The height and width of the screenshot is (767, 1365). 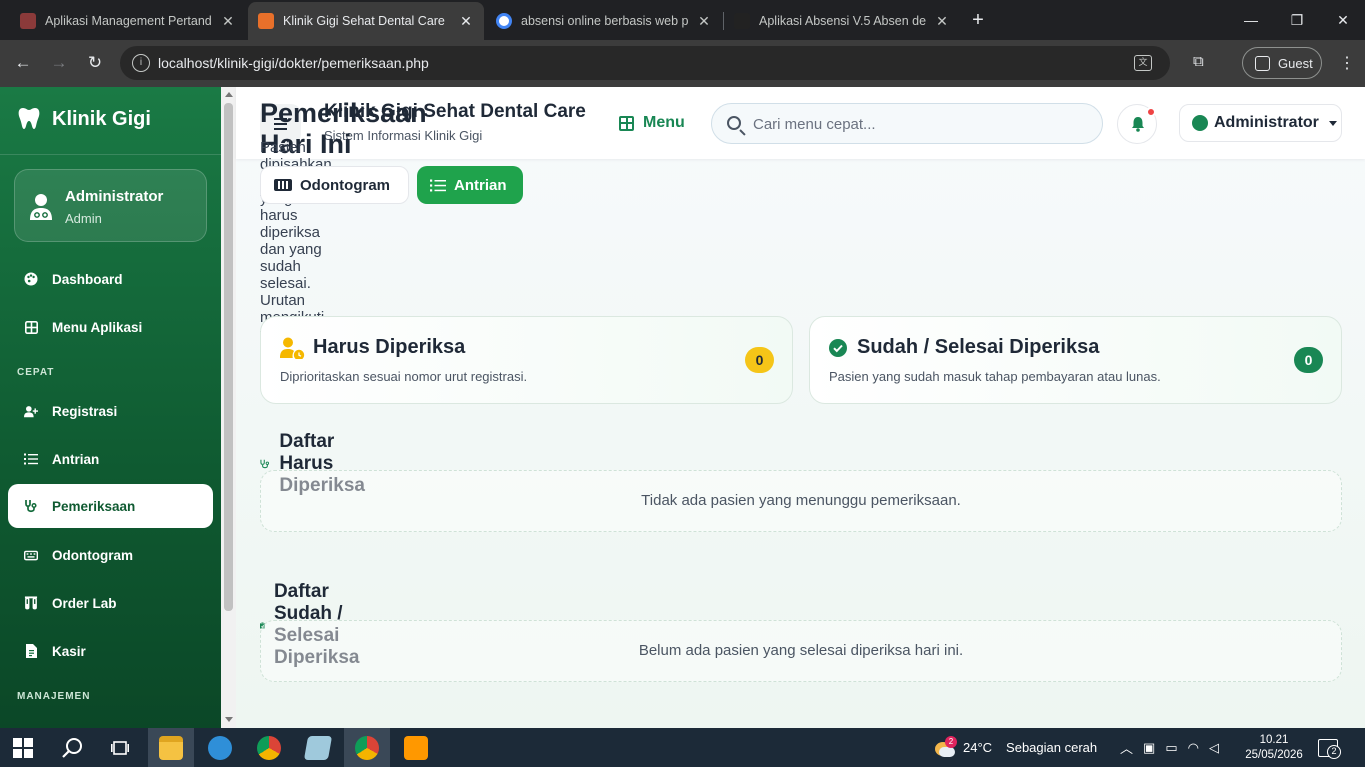 I want to click on browser-tab: Aplikasi Absensi V.5 Absen den ✕, so click(x=842, y=21).